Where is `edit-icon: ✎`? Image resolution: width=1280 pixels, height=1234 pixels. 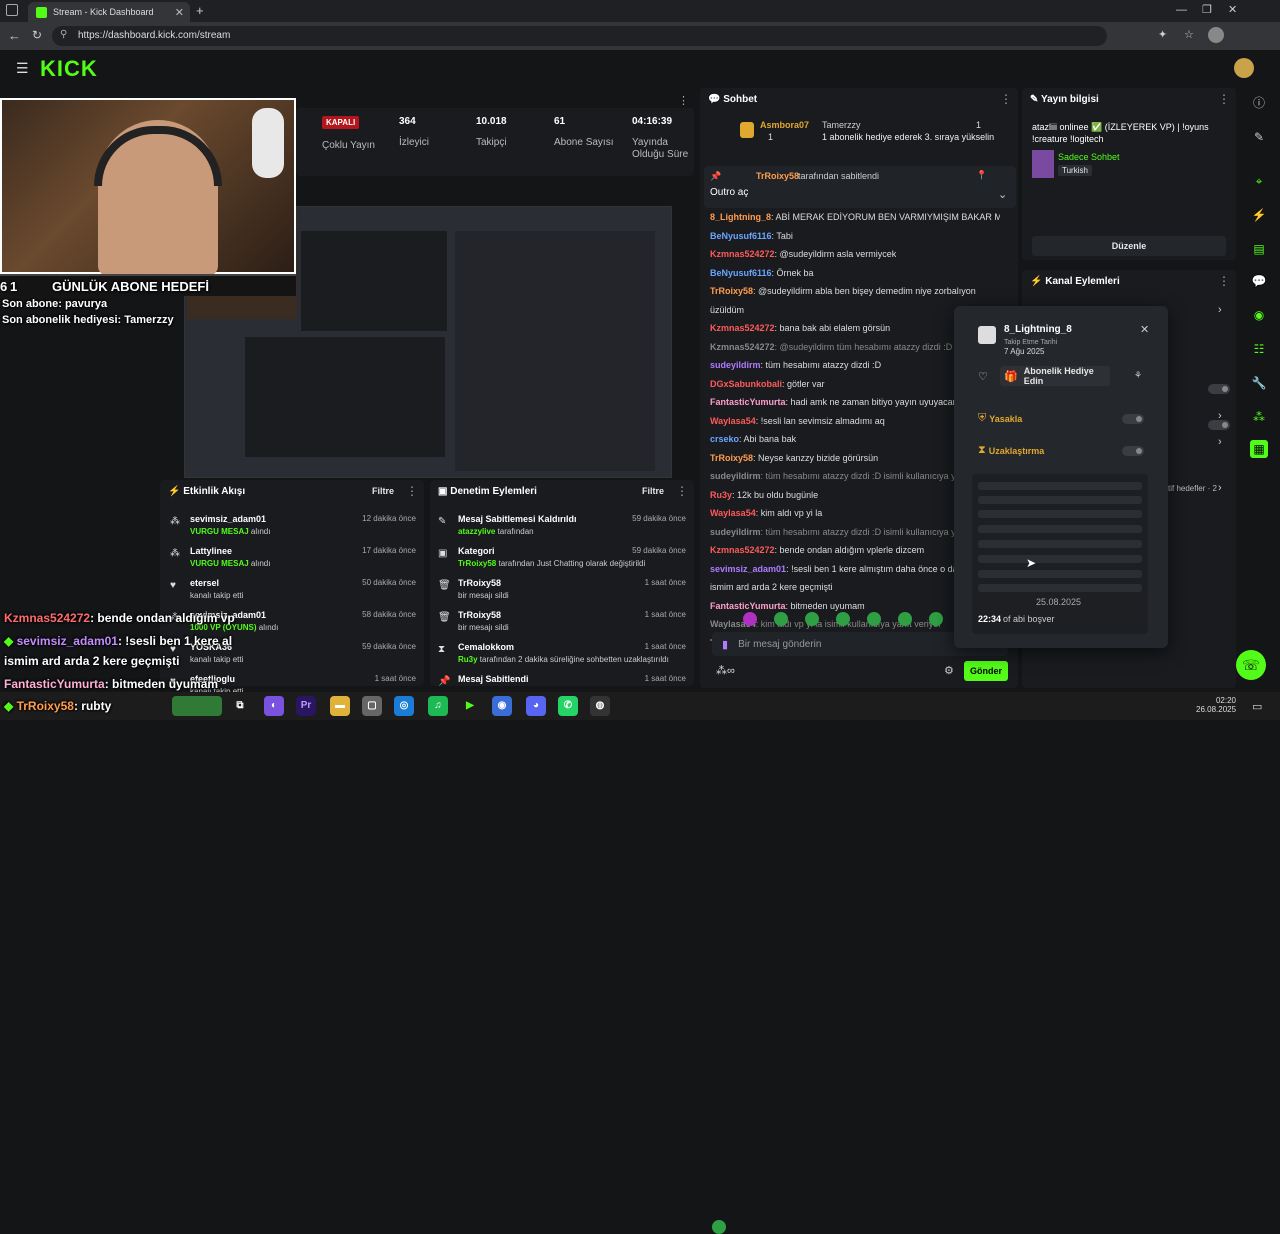
edit-icon: ✎ is located at coordinates (1259, 137).